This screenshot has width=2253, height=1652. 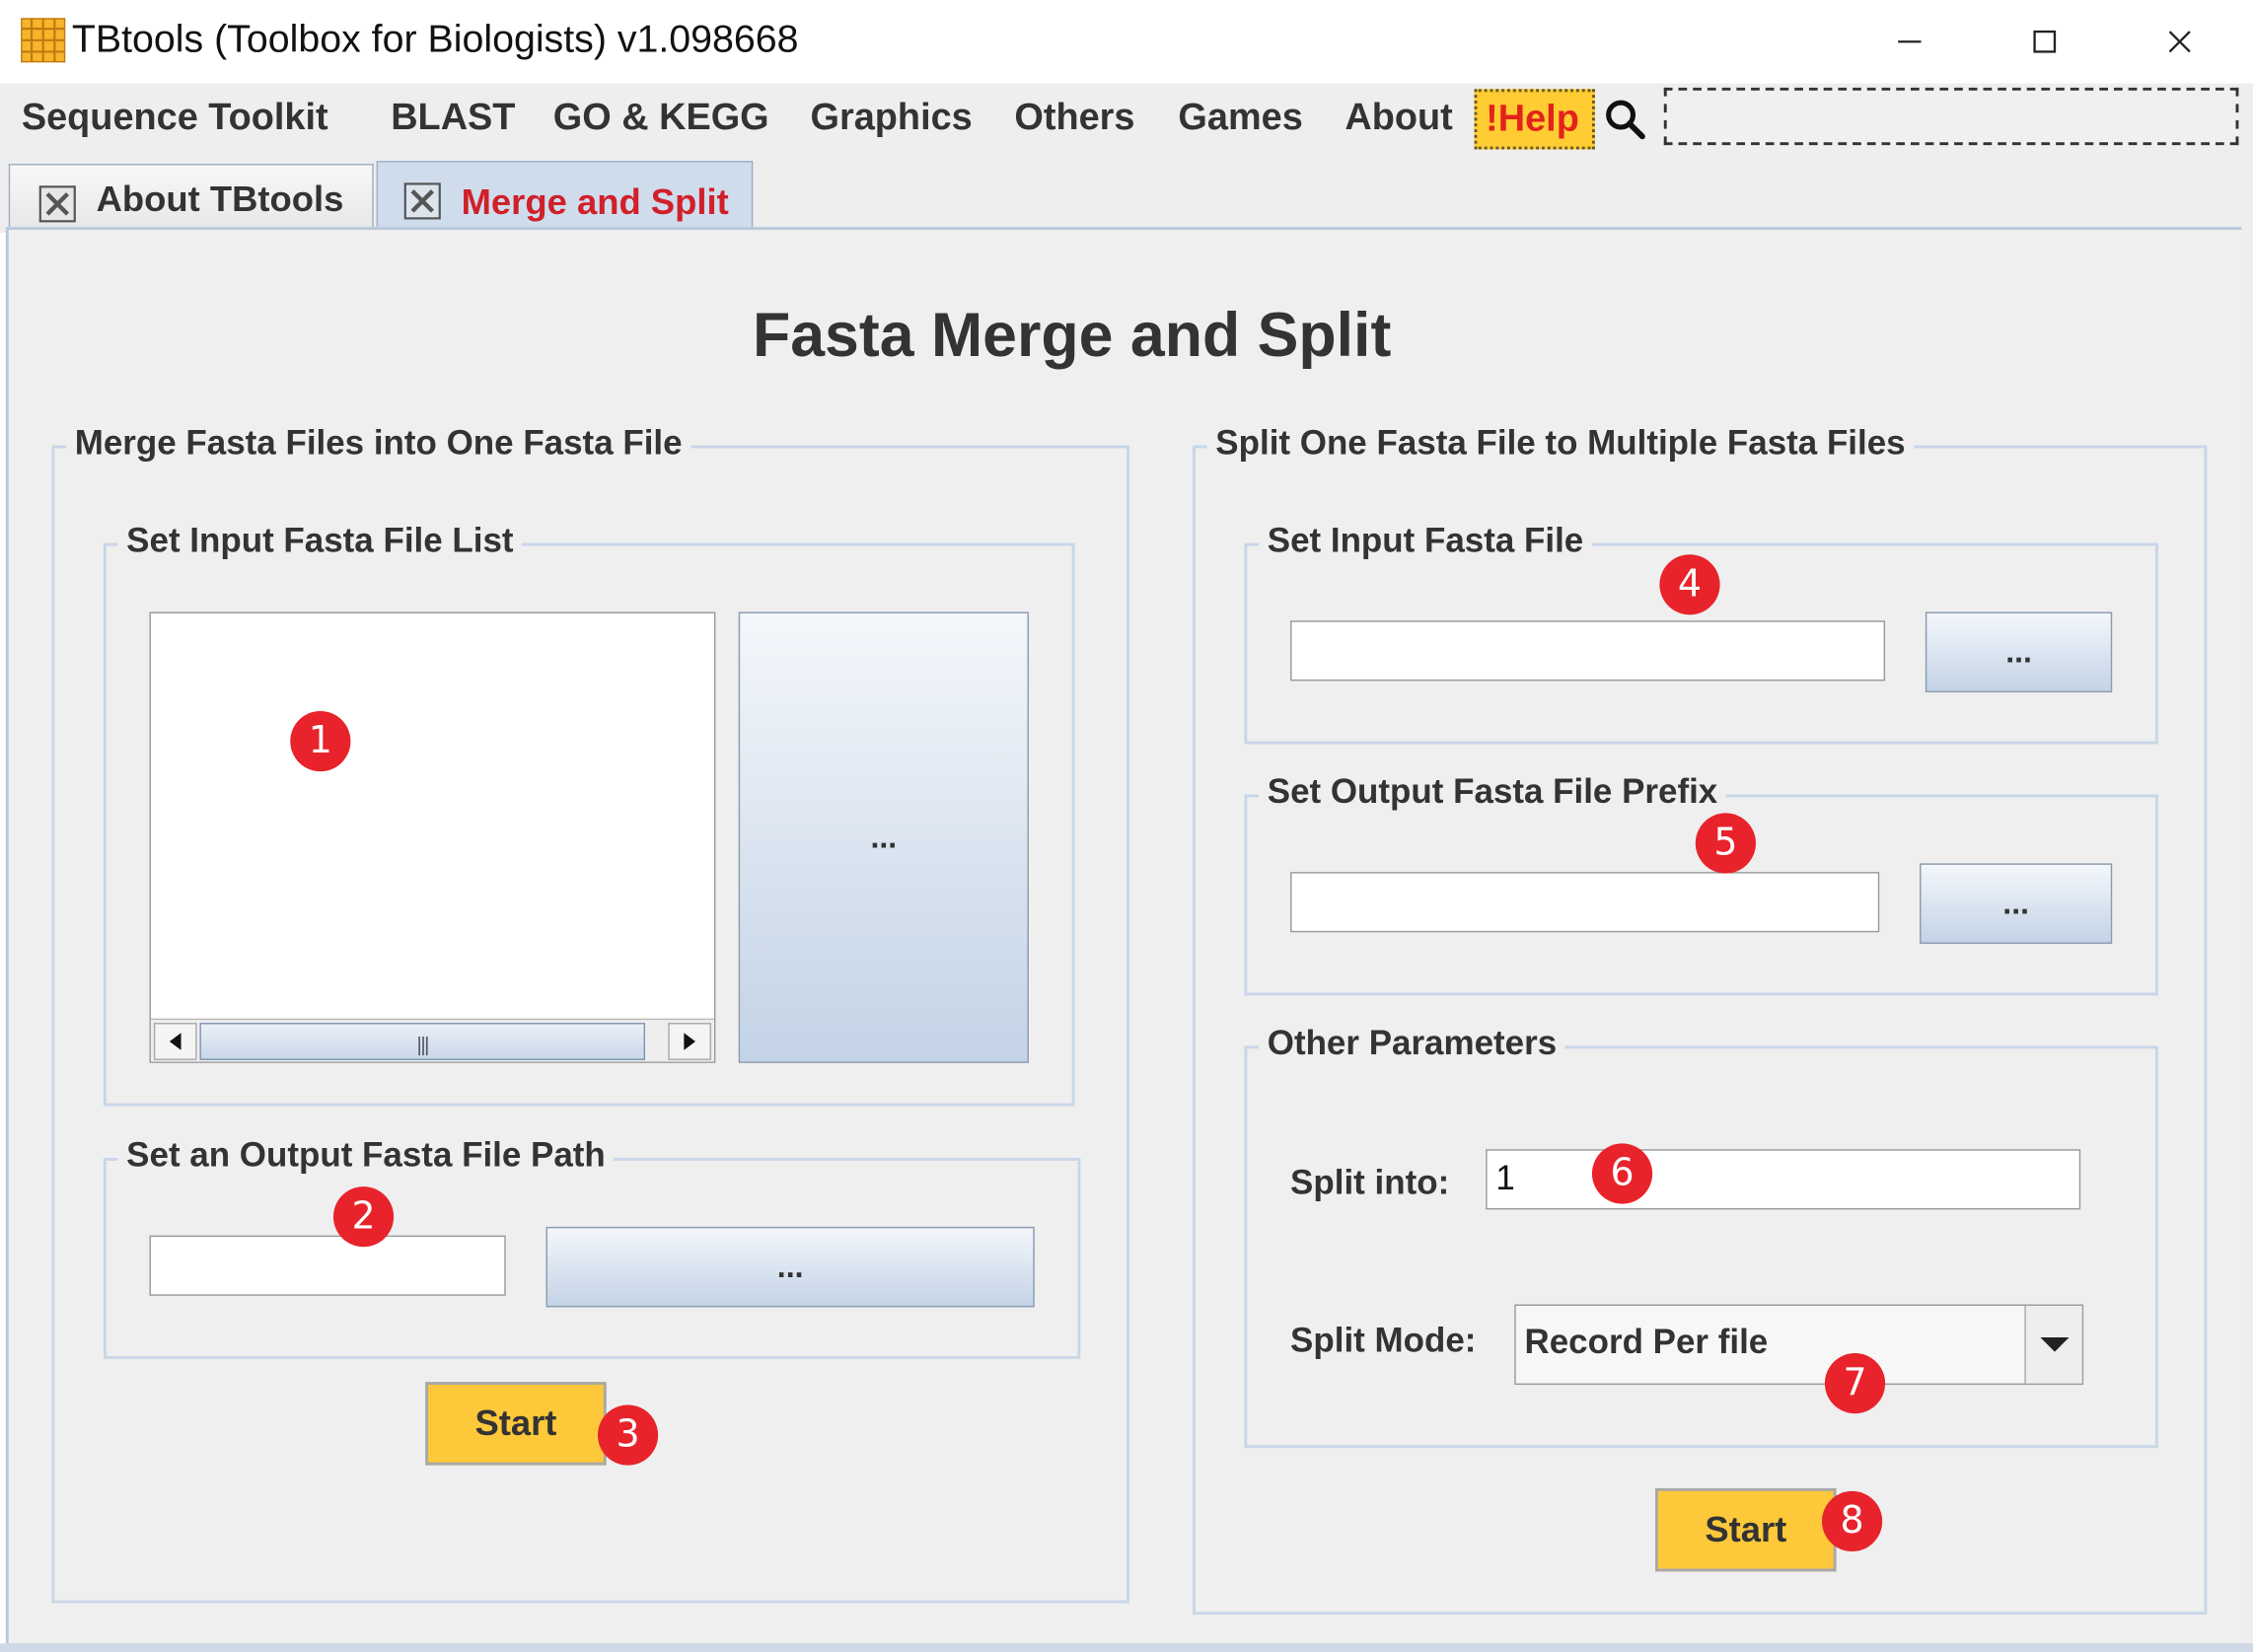 I want to click on marker-7: 7, so click(x=1855, y=1383).